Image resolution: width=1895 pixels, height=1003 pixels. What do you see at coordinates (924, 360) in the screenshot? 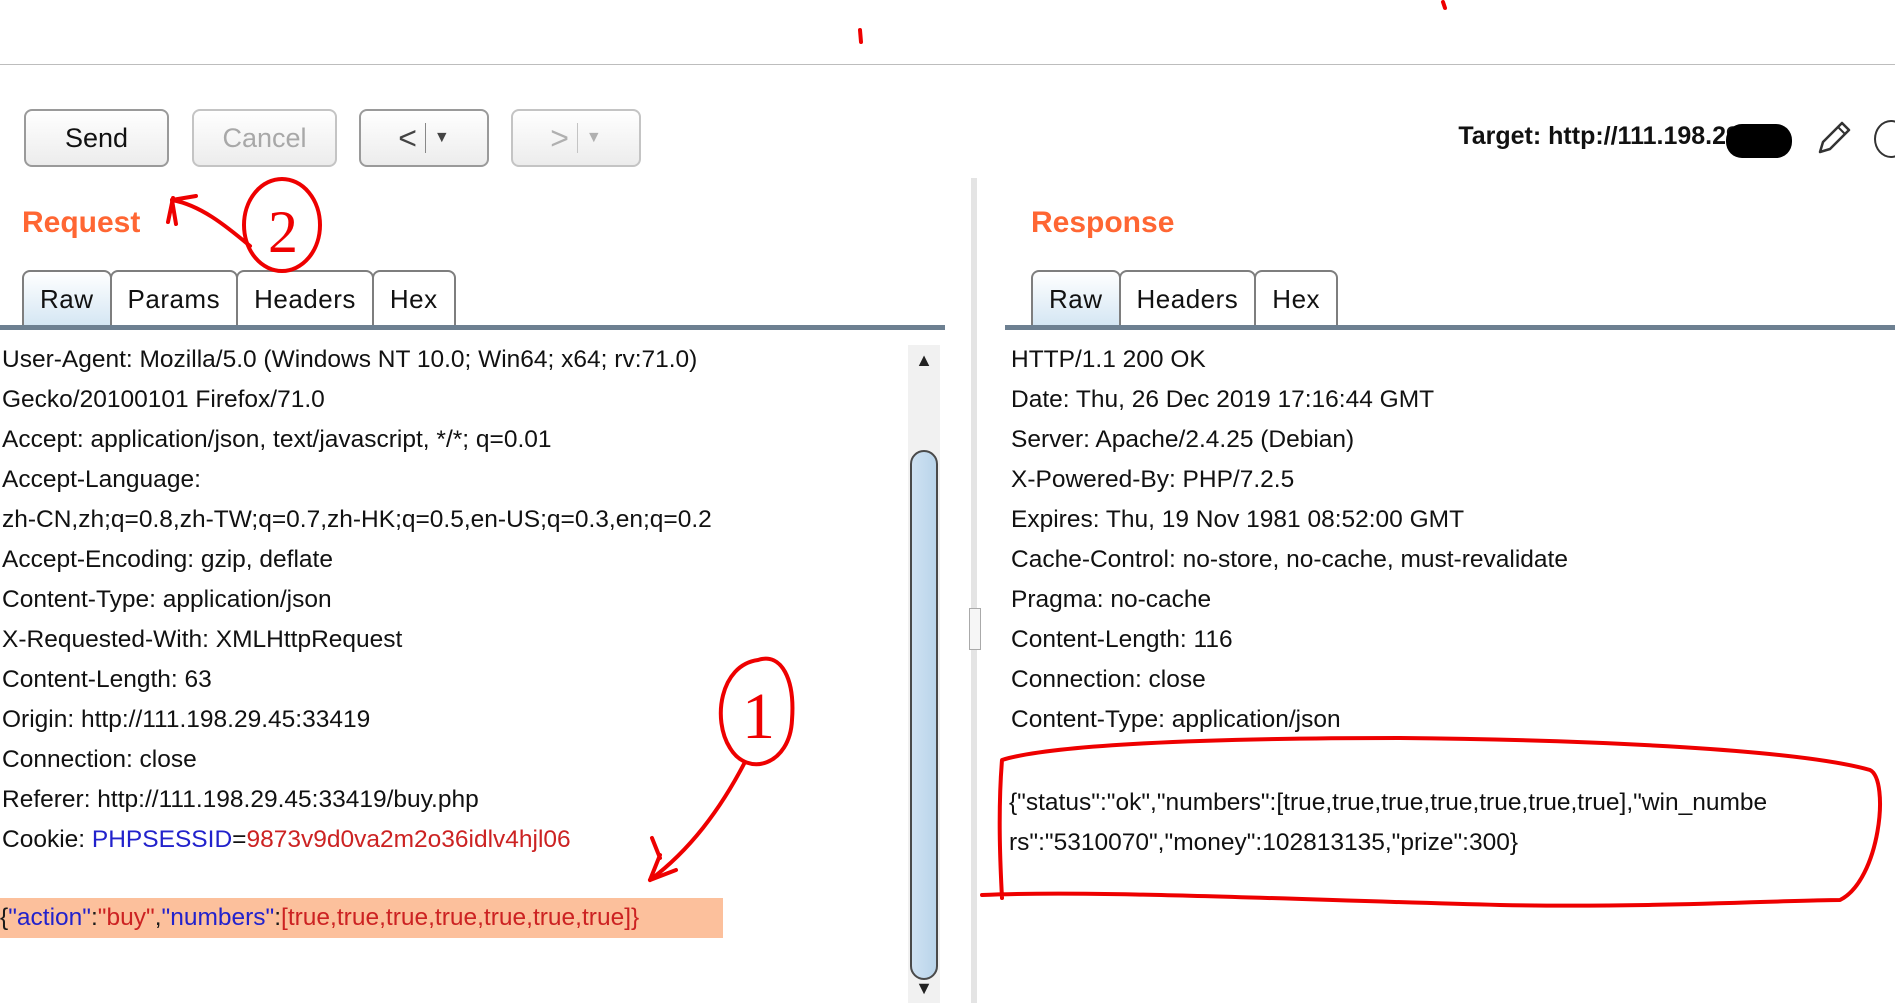
I see `scroll-up-icon: ▲` at bounding box center [924, 360].